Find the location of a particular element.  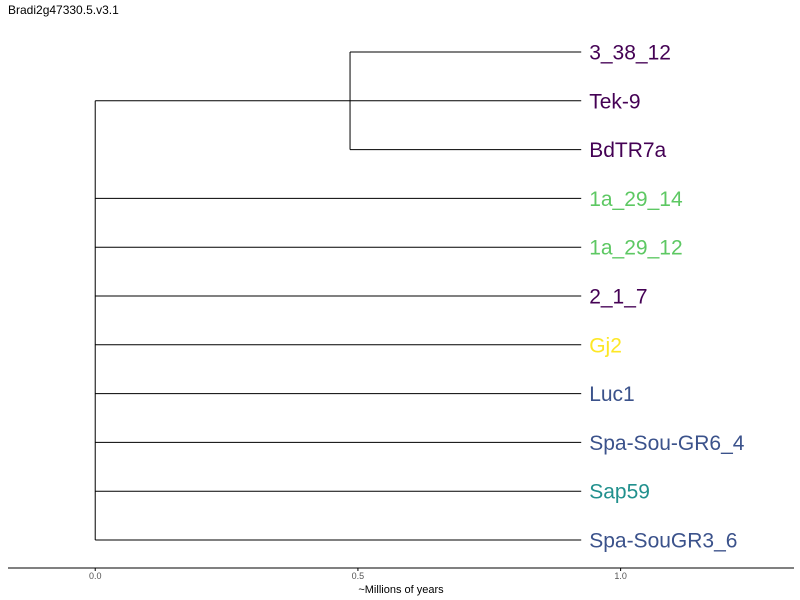

x-tick-label: 0.5 is located at coordinates (358, 576).